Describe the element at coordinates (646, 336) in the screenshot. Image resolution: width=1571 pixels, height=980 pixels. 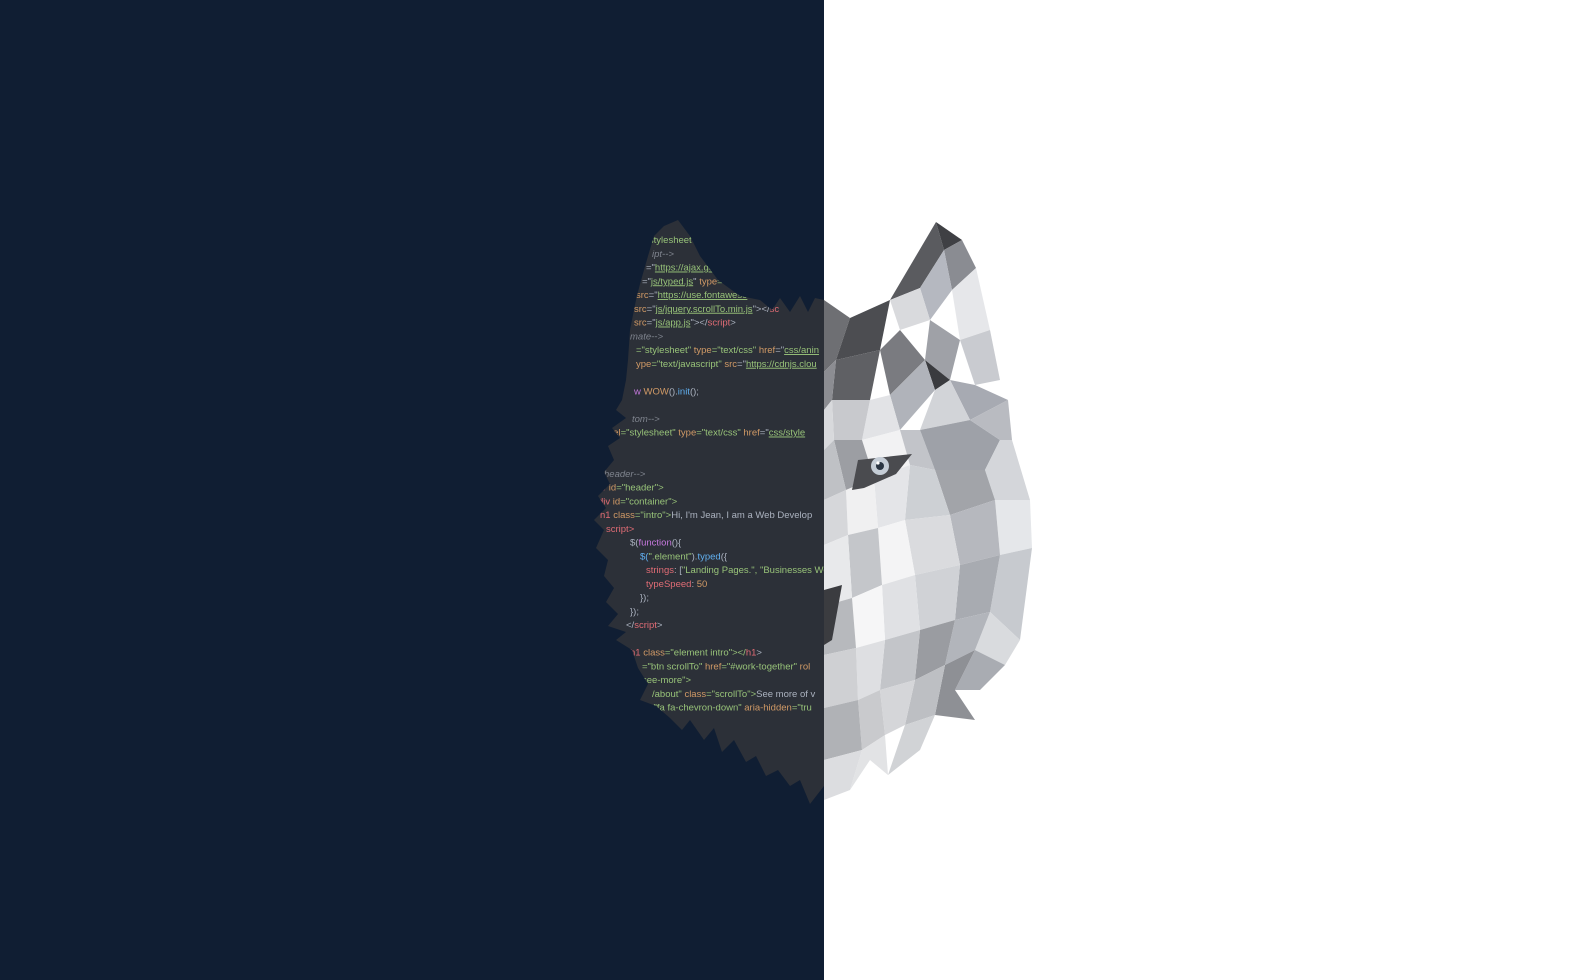
I see `code-line: mate-->` at that location.